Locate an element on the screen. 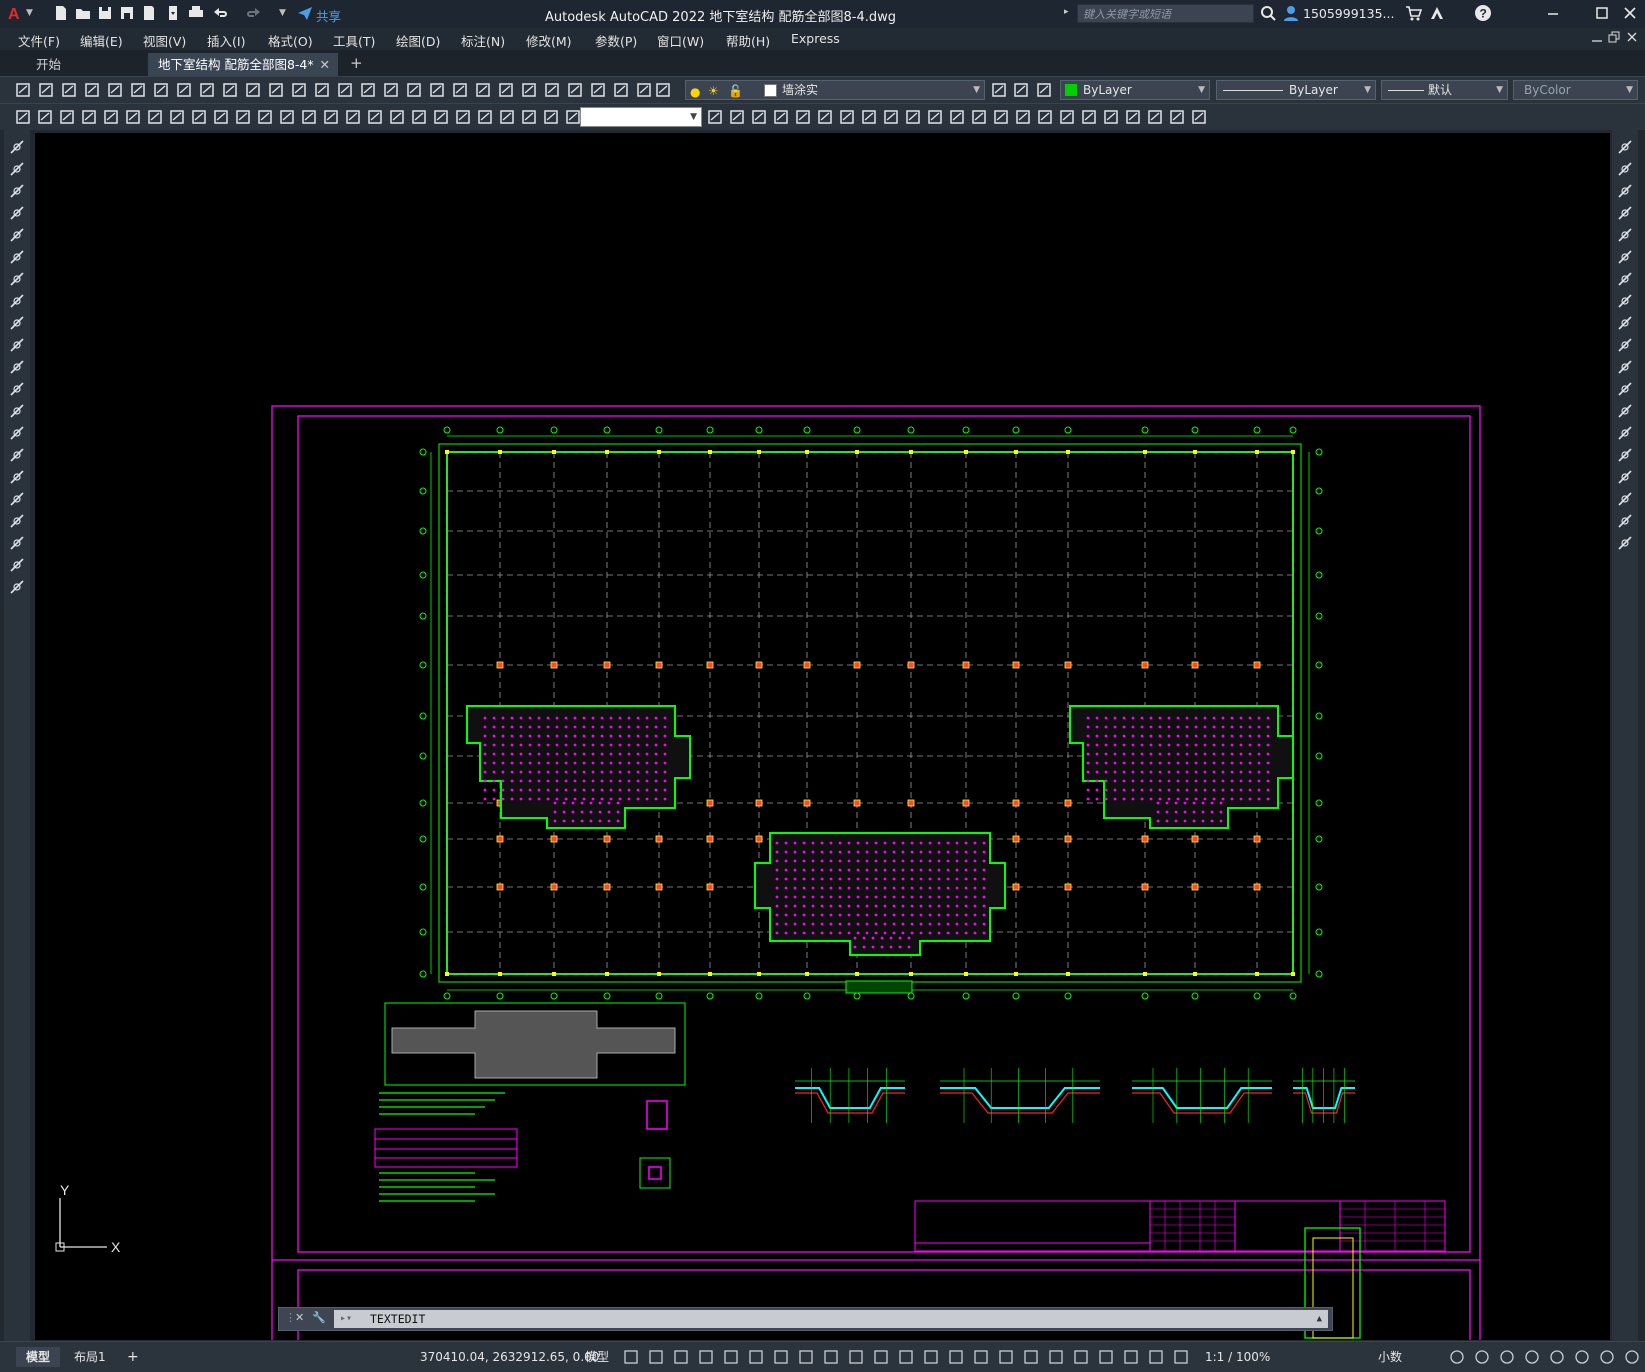 Image resolution: width=1645 pixels, height=1372 pixels. menu-window: 窗口(W) is located at coordinates (680, 40).